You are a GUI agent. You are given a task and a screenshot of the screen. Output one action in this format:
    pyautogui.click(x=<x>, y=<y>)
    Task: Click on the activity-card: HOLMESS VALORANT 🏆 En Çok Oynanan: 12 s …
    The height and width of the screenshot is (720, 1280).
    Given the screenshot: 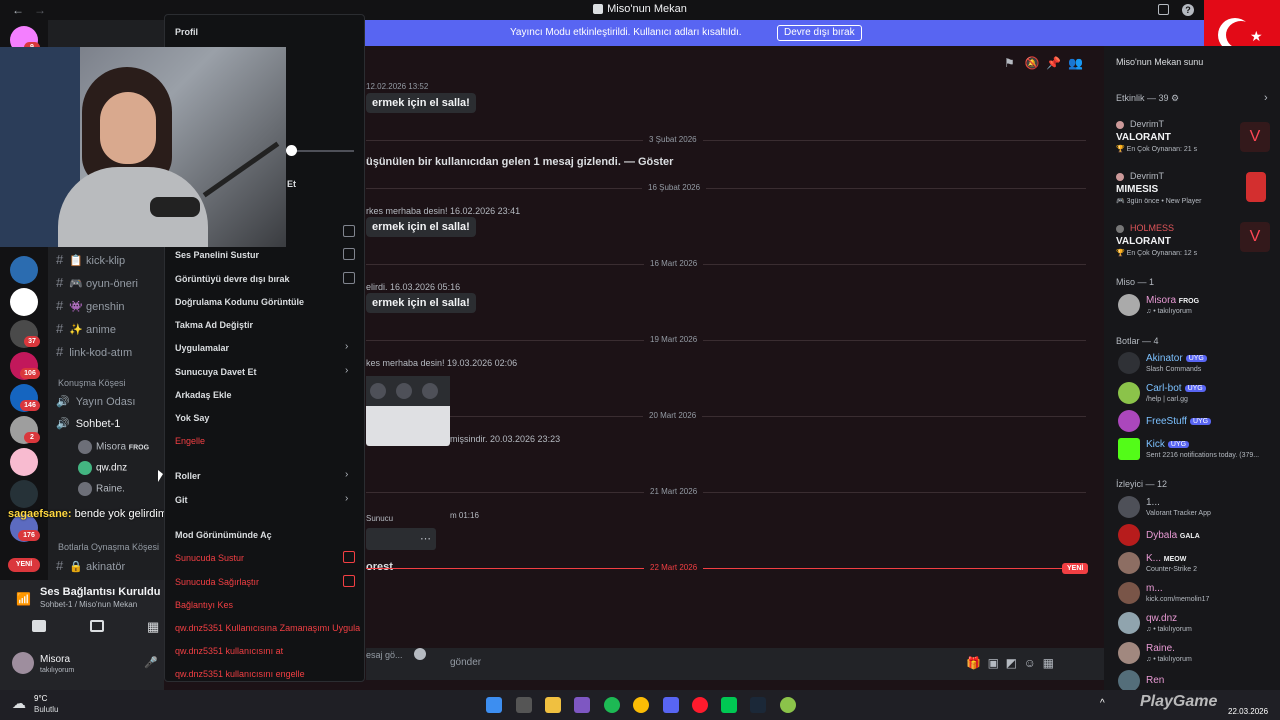 What is the action you would take?
    pyautogui.click(x=1196, y=246)
    